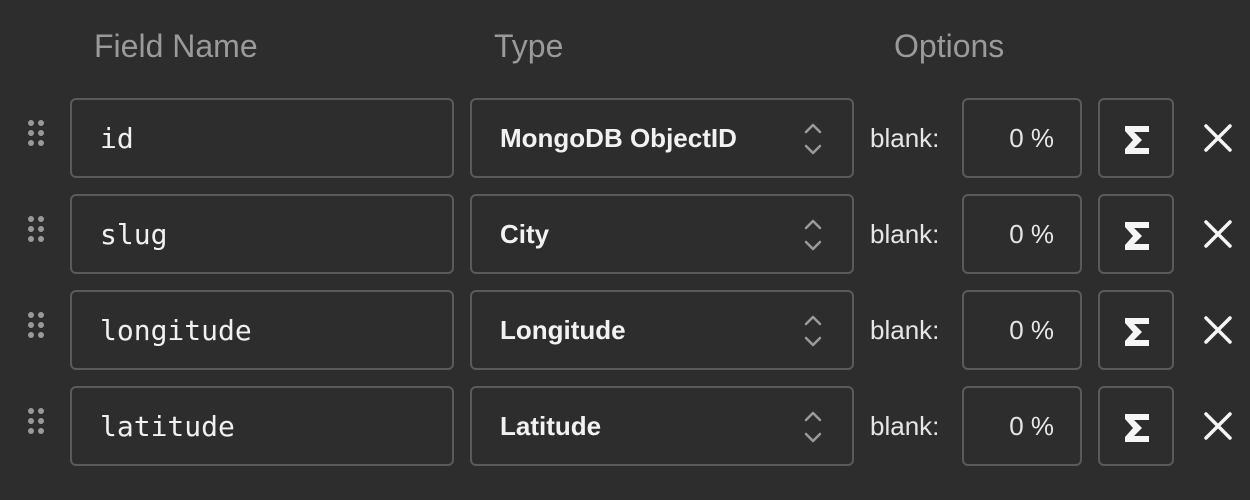 This screenshot has width=1250, height=500. What do you see at coordinates (625, 46) in the screenshot?
I see `column-headers: Field Name Type Options` at bounding box center [625, 46].